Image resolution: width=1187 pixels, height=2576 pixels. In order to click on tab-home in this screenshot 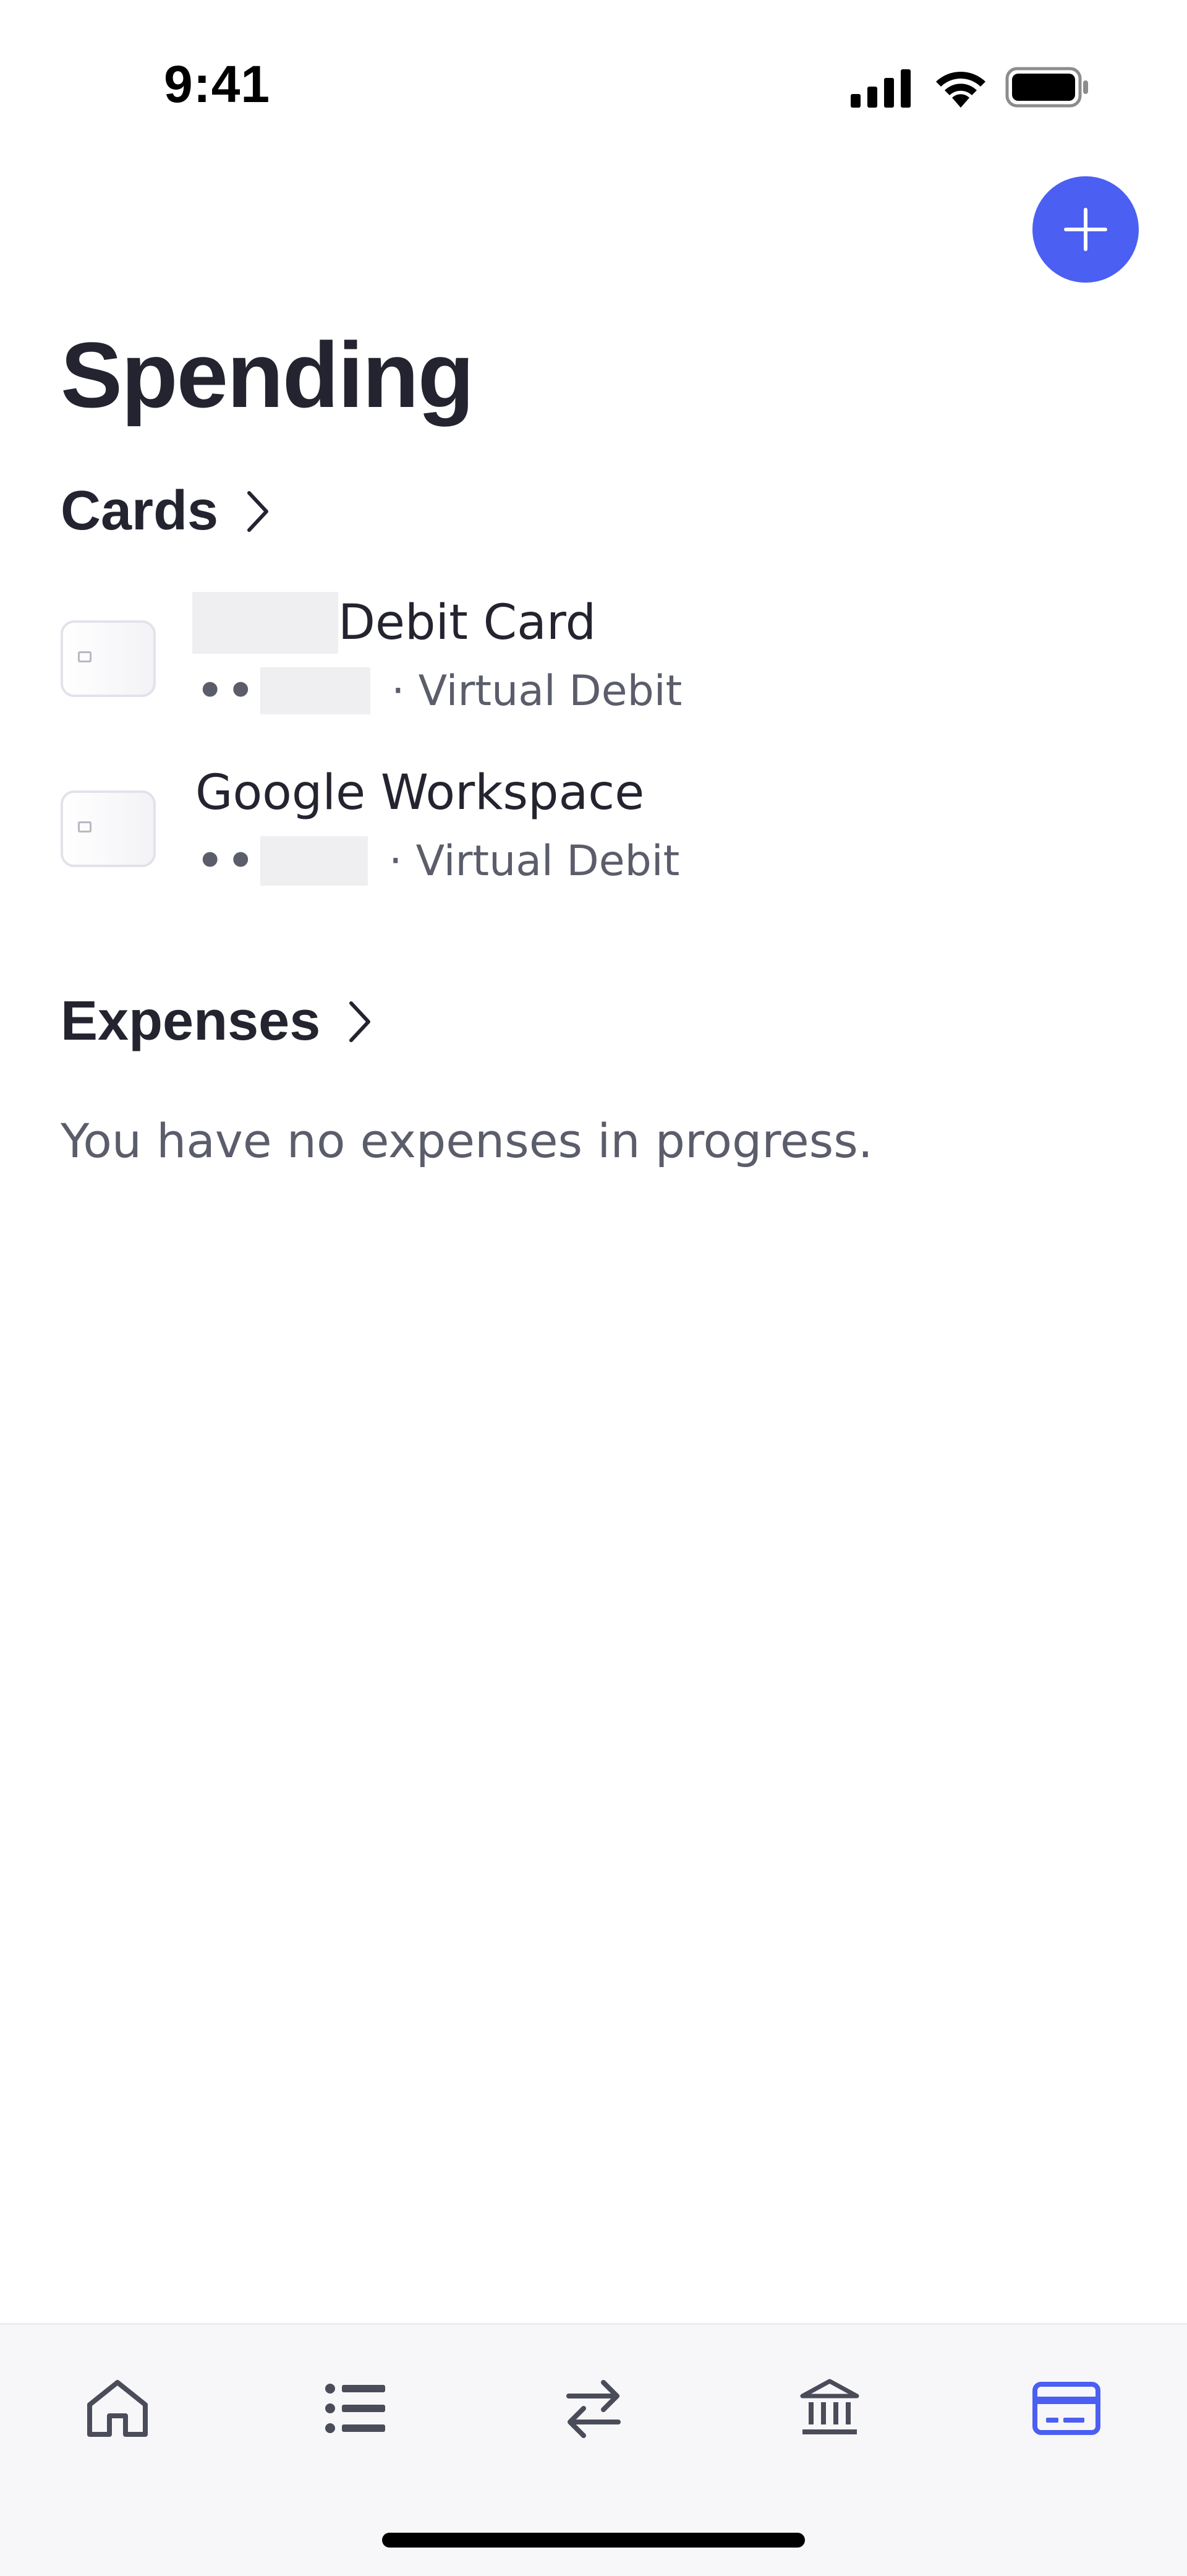, I will do `click(118, 2408)`.